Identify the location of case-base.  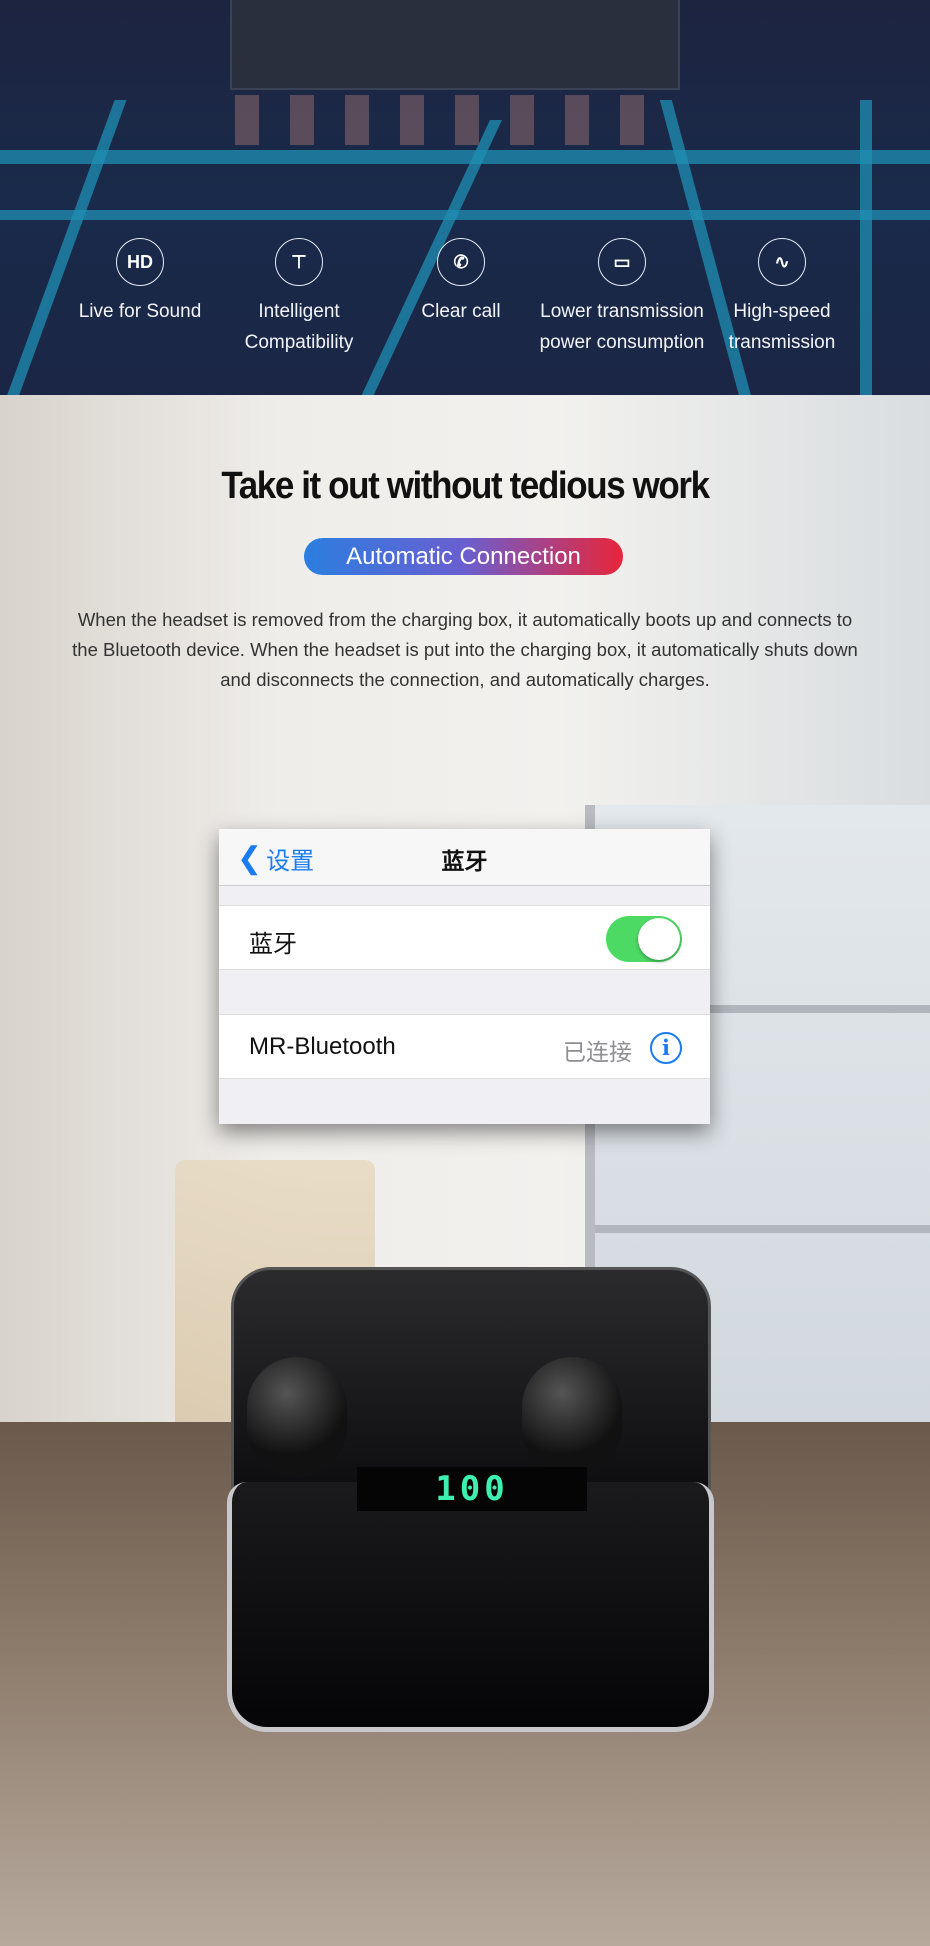
(470, 1607).